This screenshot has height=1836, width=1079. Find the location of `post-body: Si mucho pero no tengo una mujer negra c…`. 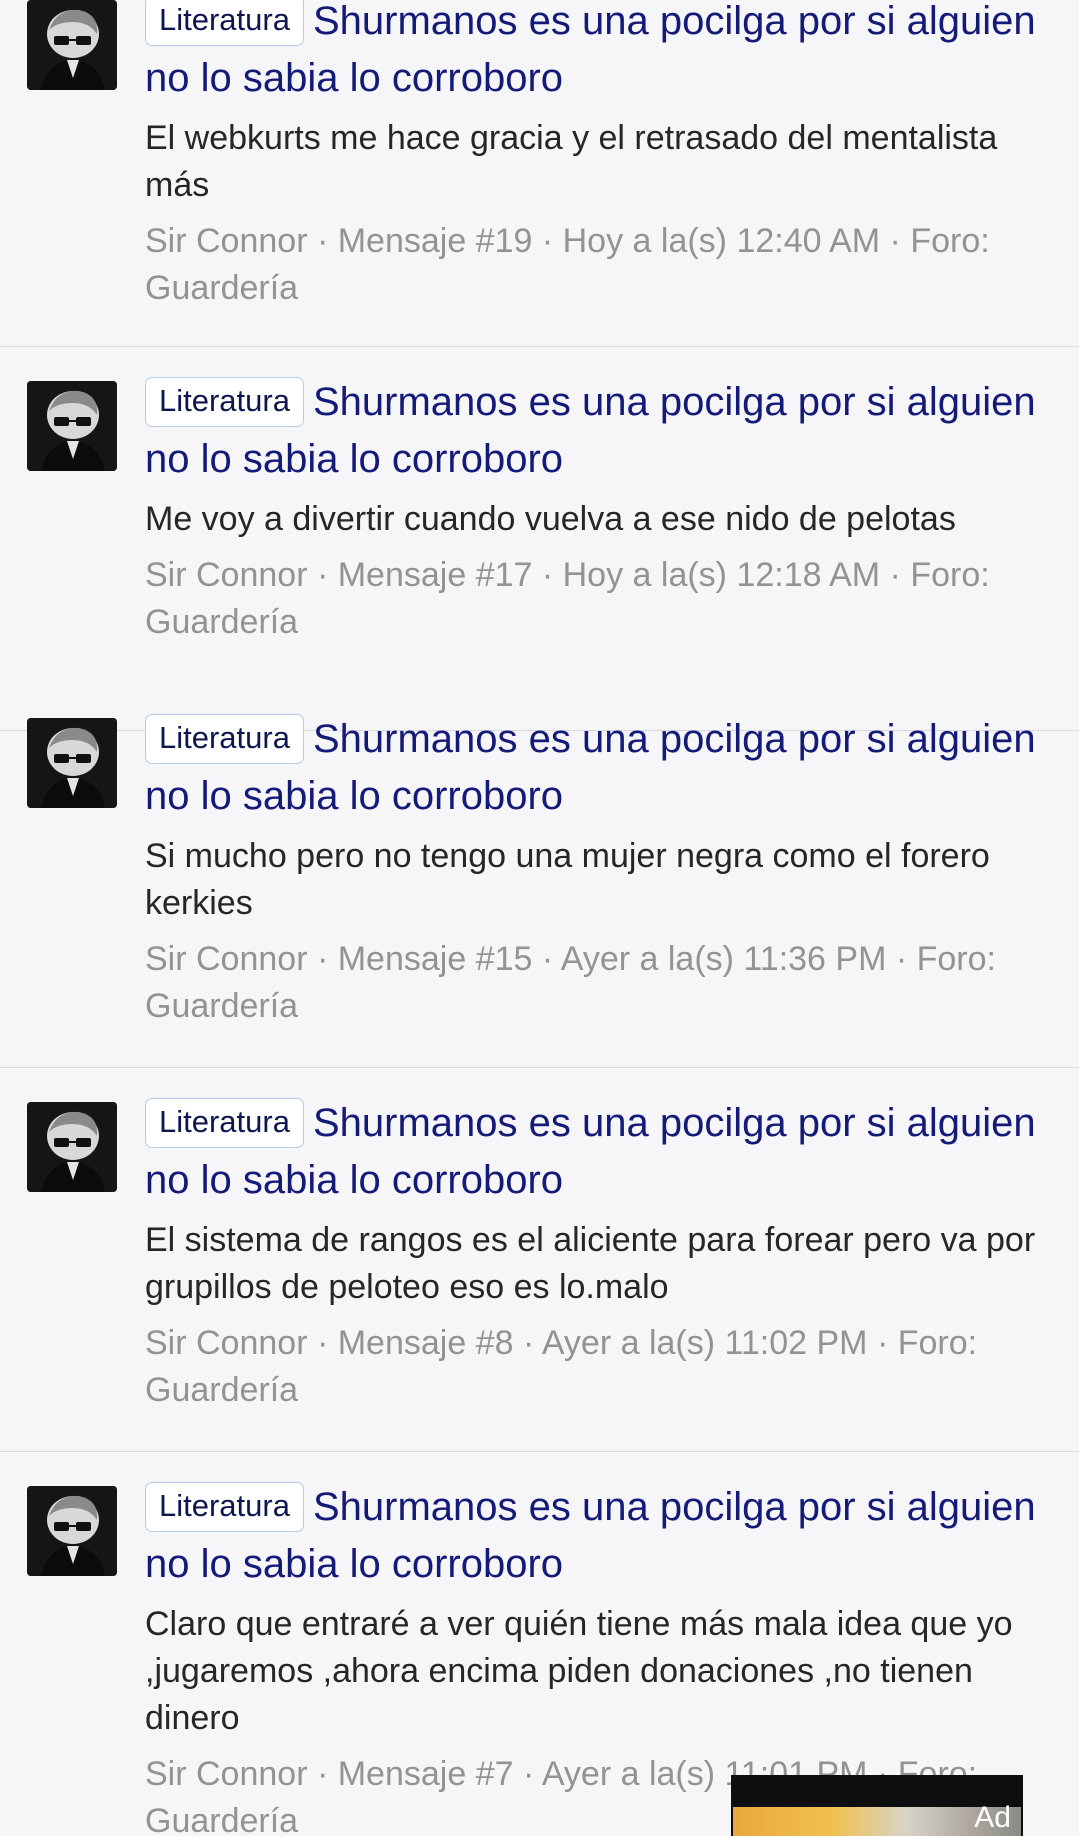

post-body: Si mucho pero no tengo una mujer negra c… is located at coordinates (567, 879).